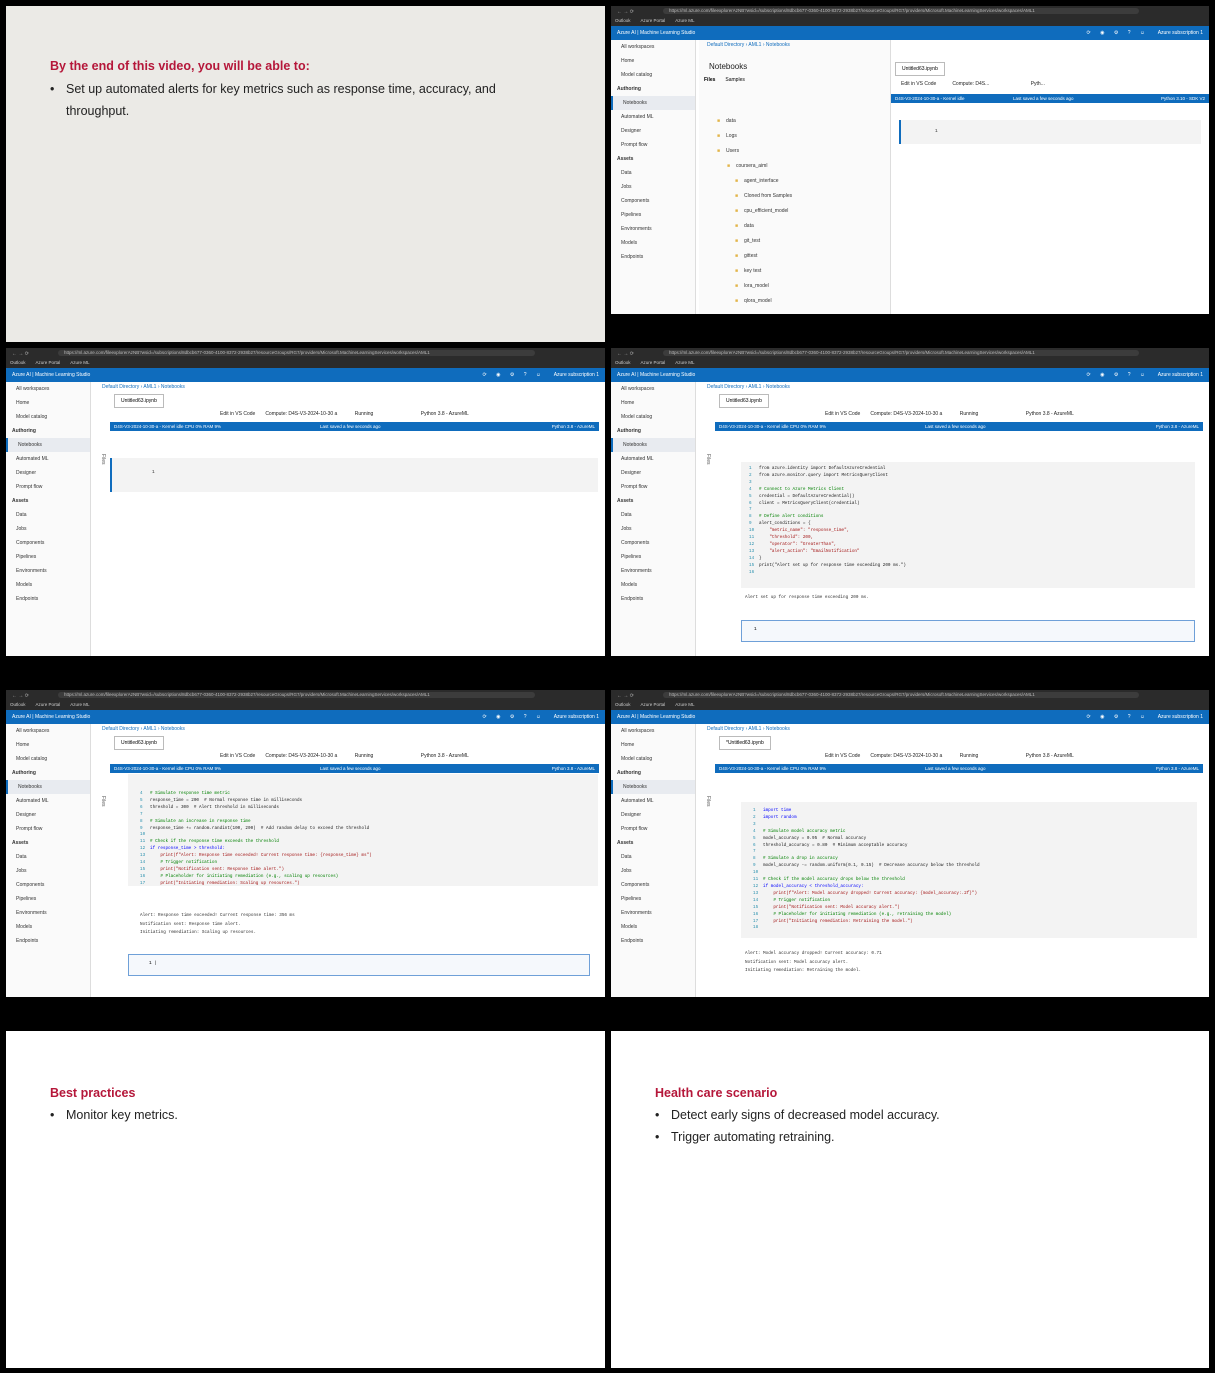 This screenshot has height=1373, width=1215. Describe the element at coordinates (754, 301) in the screenshot. I see `tree-item: ■ qlora_model` at that location.